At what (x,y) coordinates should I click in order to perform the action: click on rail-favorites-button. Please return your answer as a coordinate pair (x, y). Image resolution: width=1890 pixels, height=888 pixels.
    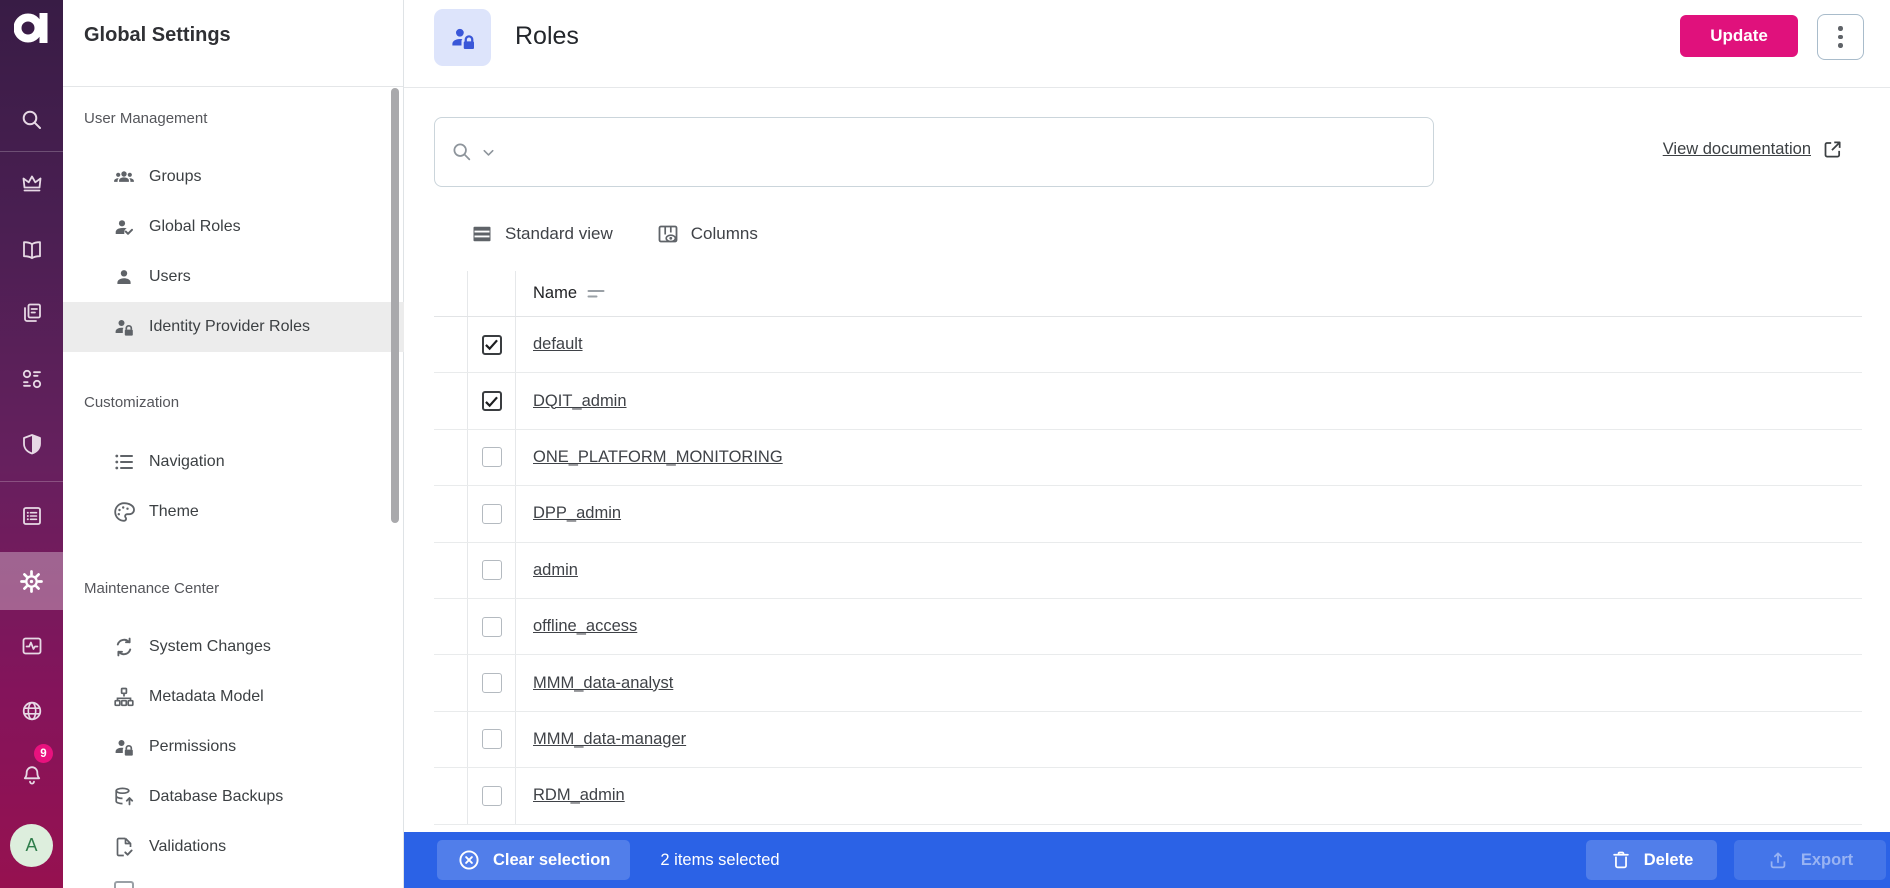
    Looking at the image, I should click on (31, 183).